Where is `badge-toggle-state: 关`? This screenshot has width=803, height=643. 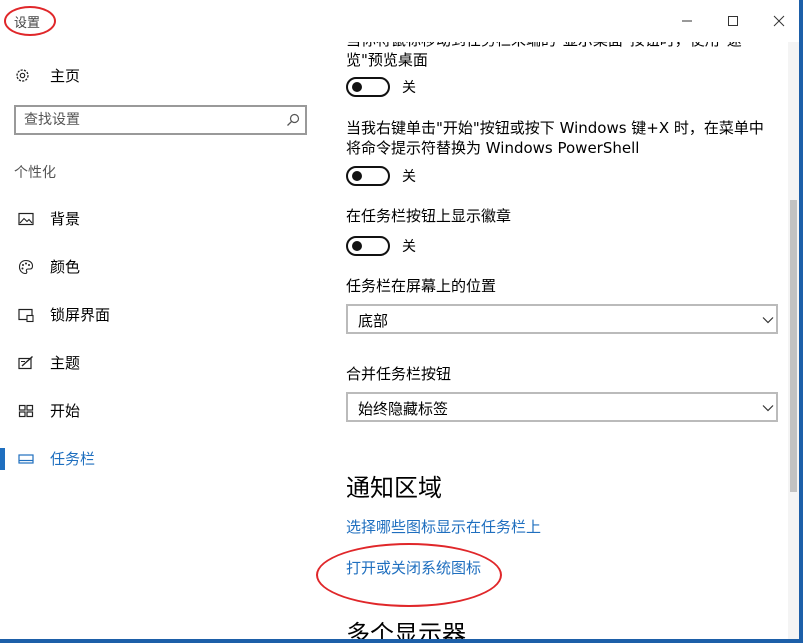
badge-toggle-state: 关 is located at coordinates (409, 247).